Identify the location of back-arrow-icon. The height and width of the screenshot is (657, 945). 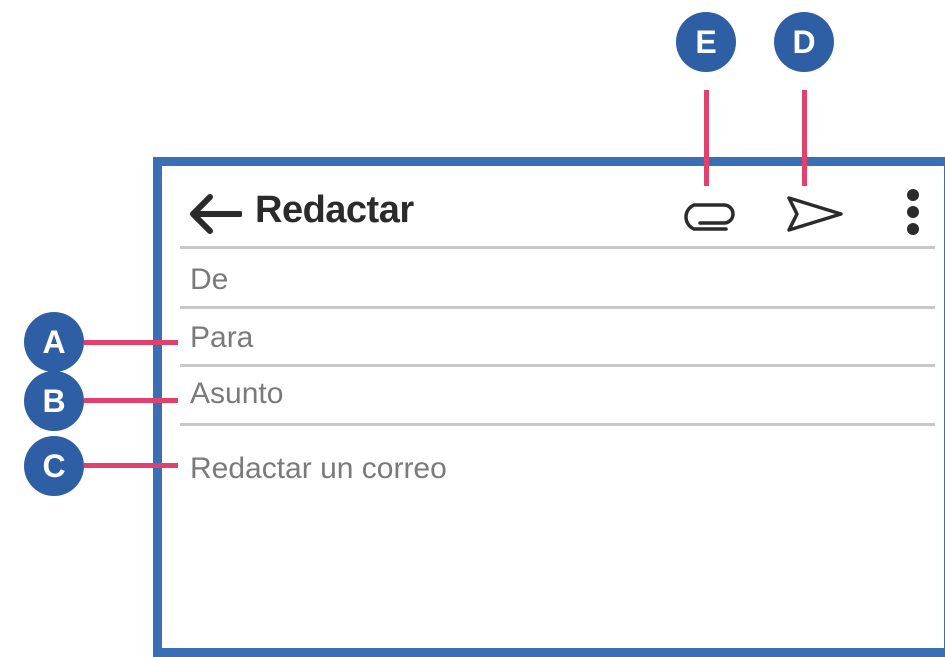
(214, 214).